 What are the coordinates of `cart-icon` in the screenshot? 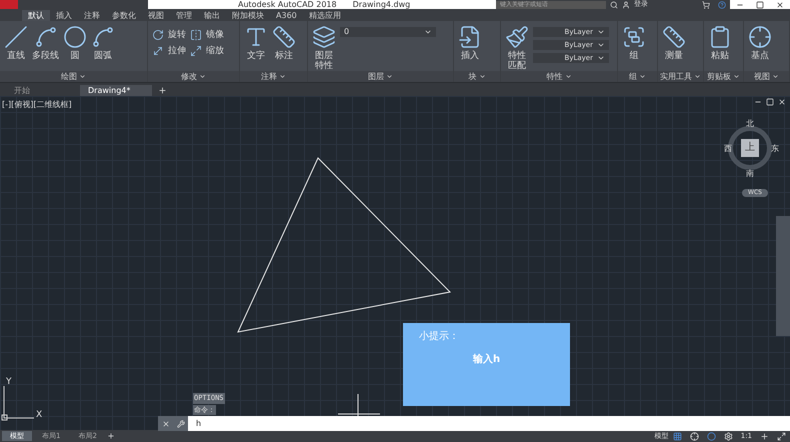 It's located at (706, 4).